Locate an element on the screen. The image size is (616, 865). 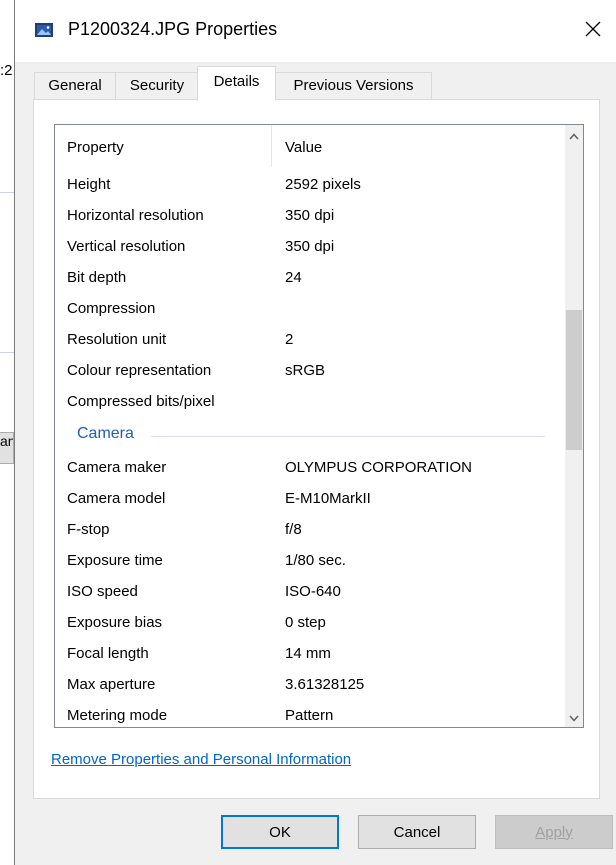
apply-button: Apply is located at coordinates (554, 832).